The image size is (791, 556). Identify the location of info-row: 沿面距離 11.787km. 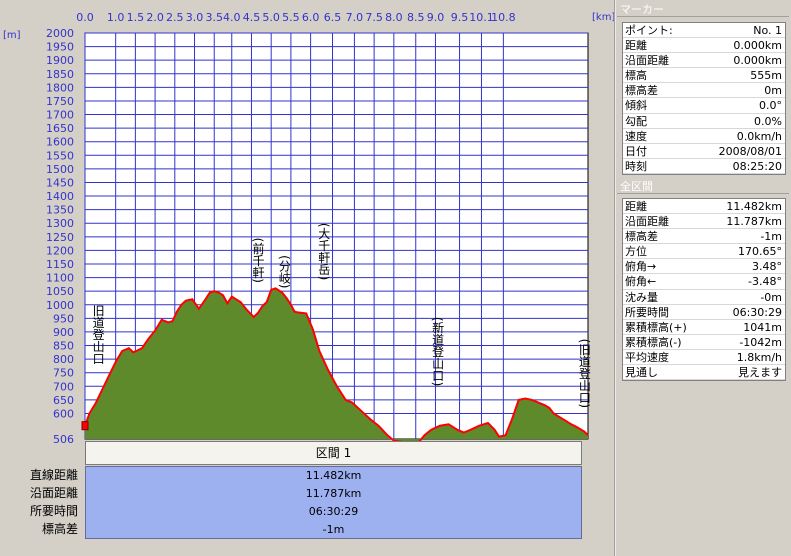
(704, 222).